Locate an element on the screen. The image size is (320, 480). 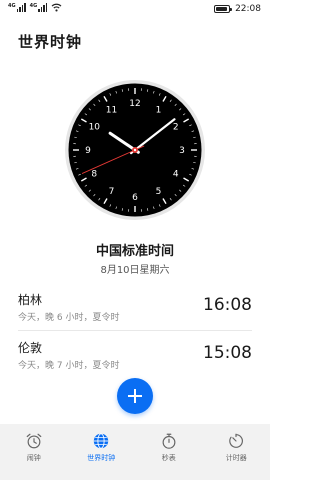
city-row-berlin: 柏林 今天，晚 6 小时，夏令时 16:08 is located at coordinates (135, 307).